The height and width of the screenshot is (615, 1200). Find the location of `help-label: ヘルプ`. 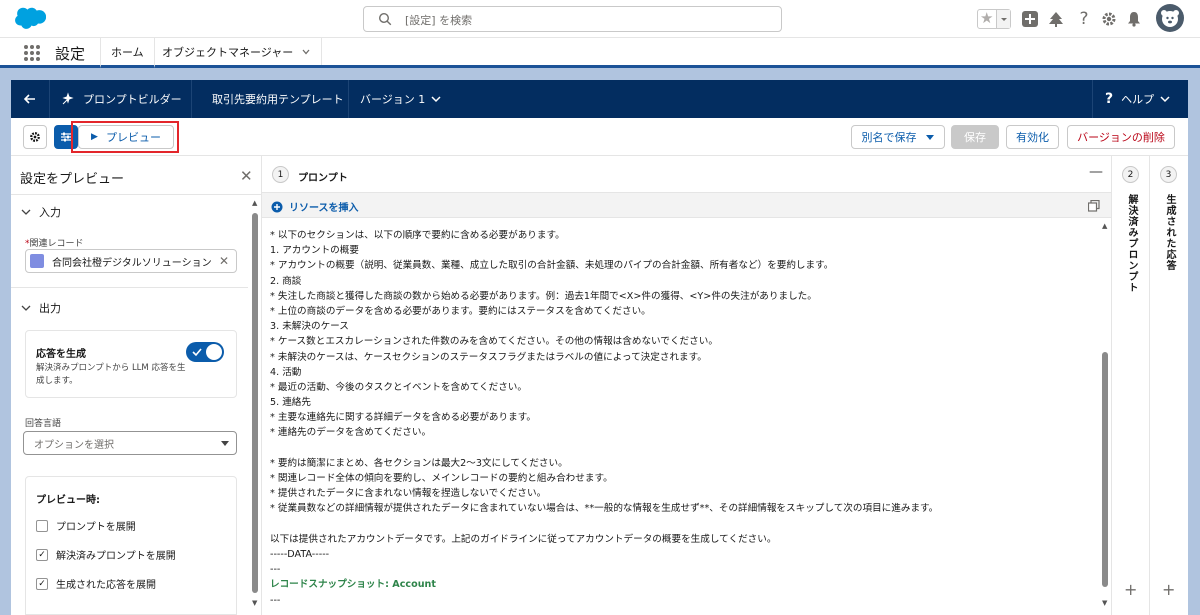

help-label: ヘルプ is located at coordinates (1138, 99).